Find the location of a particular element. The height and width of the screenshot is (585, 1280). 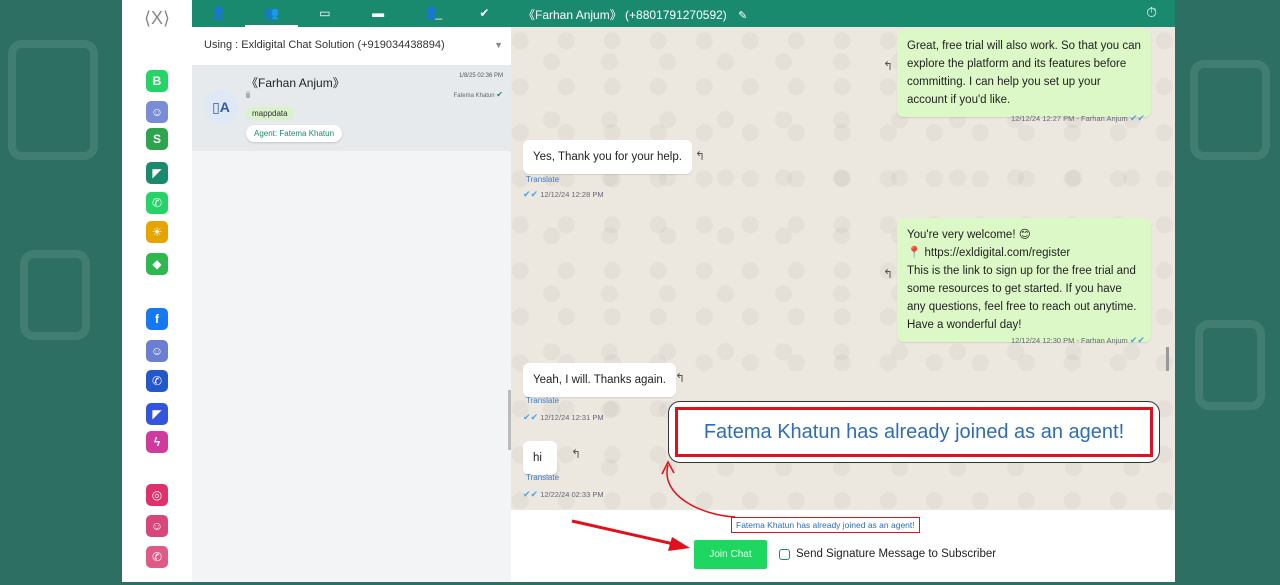

message-bubble-incoming: Yeah, I will. Thanks again. is located at coordinates (599, 380).